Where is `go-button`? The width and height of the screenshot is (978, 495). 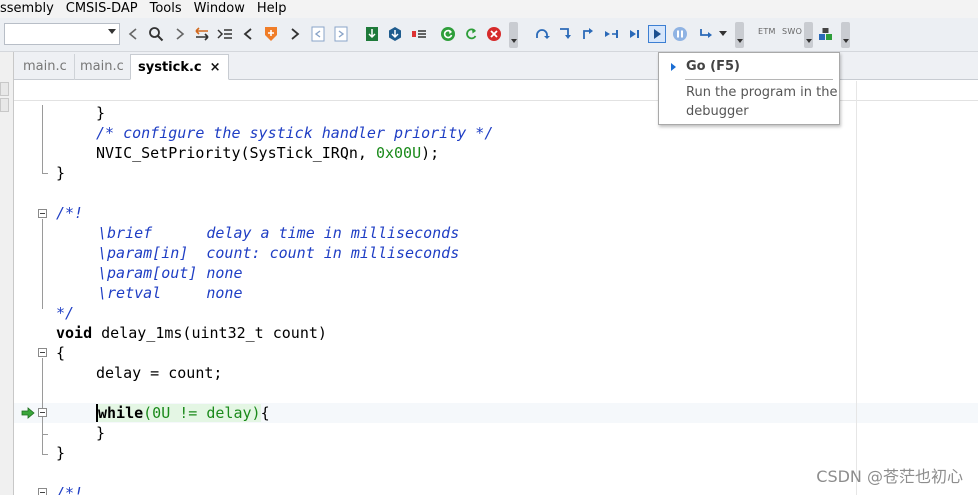 go-button is located at coordinates (657, 34).